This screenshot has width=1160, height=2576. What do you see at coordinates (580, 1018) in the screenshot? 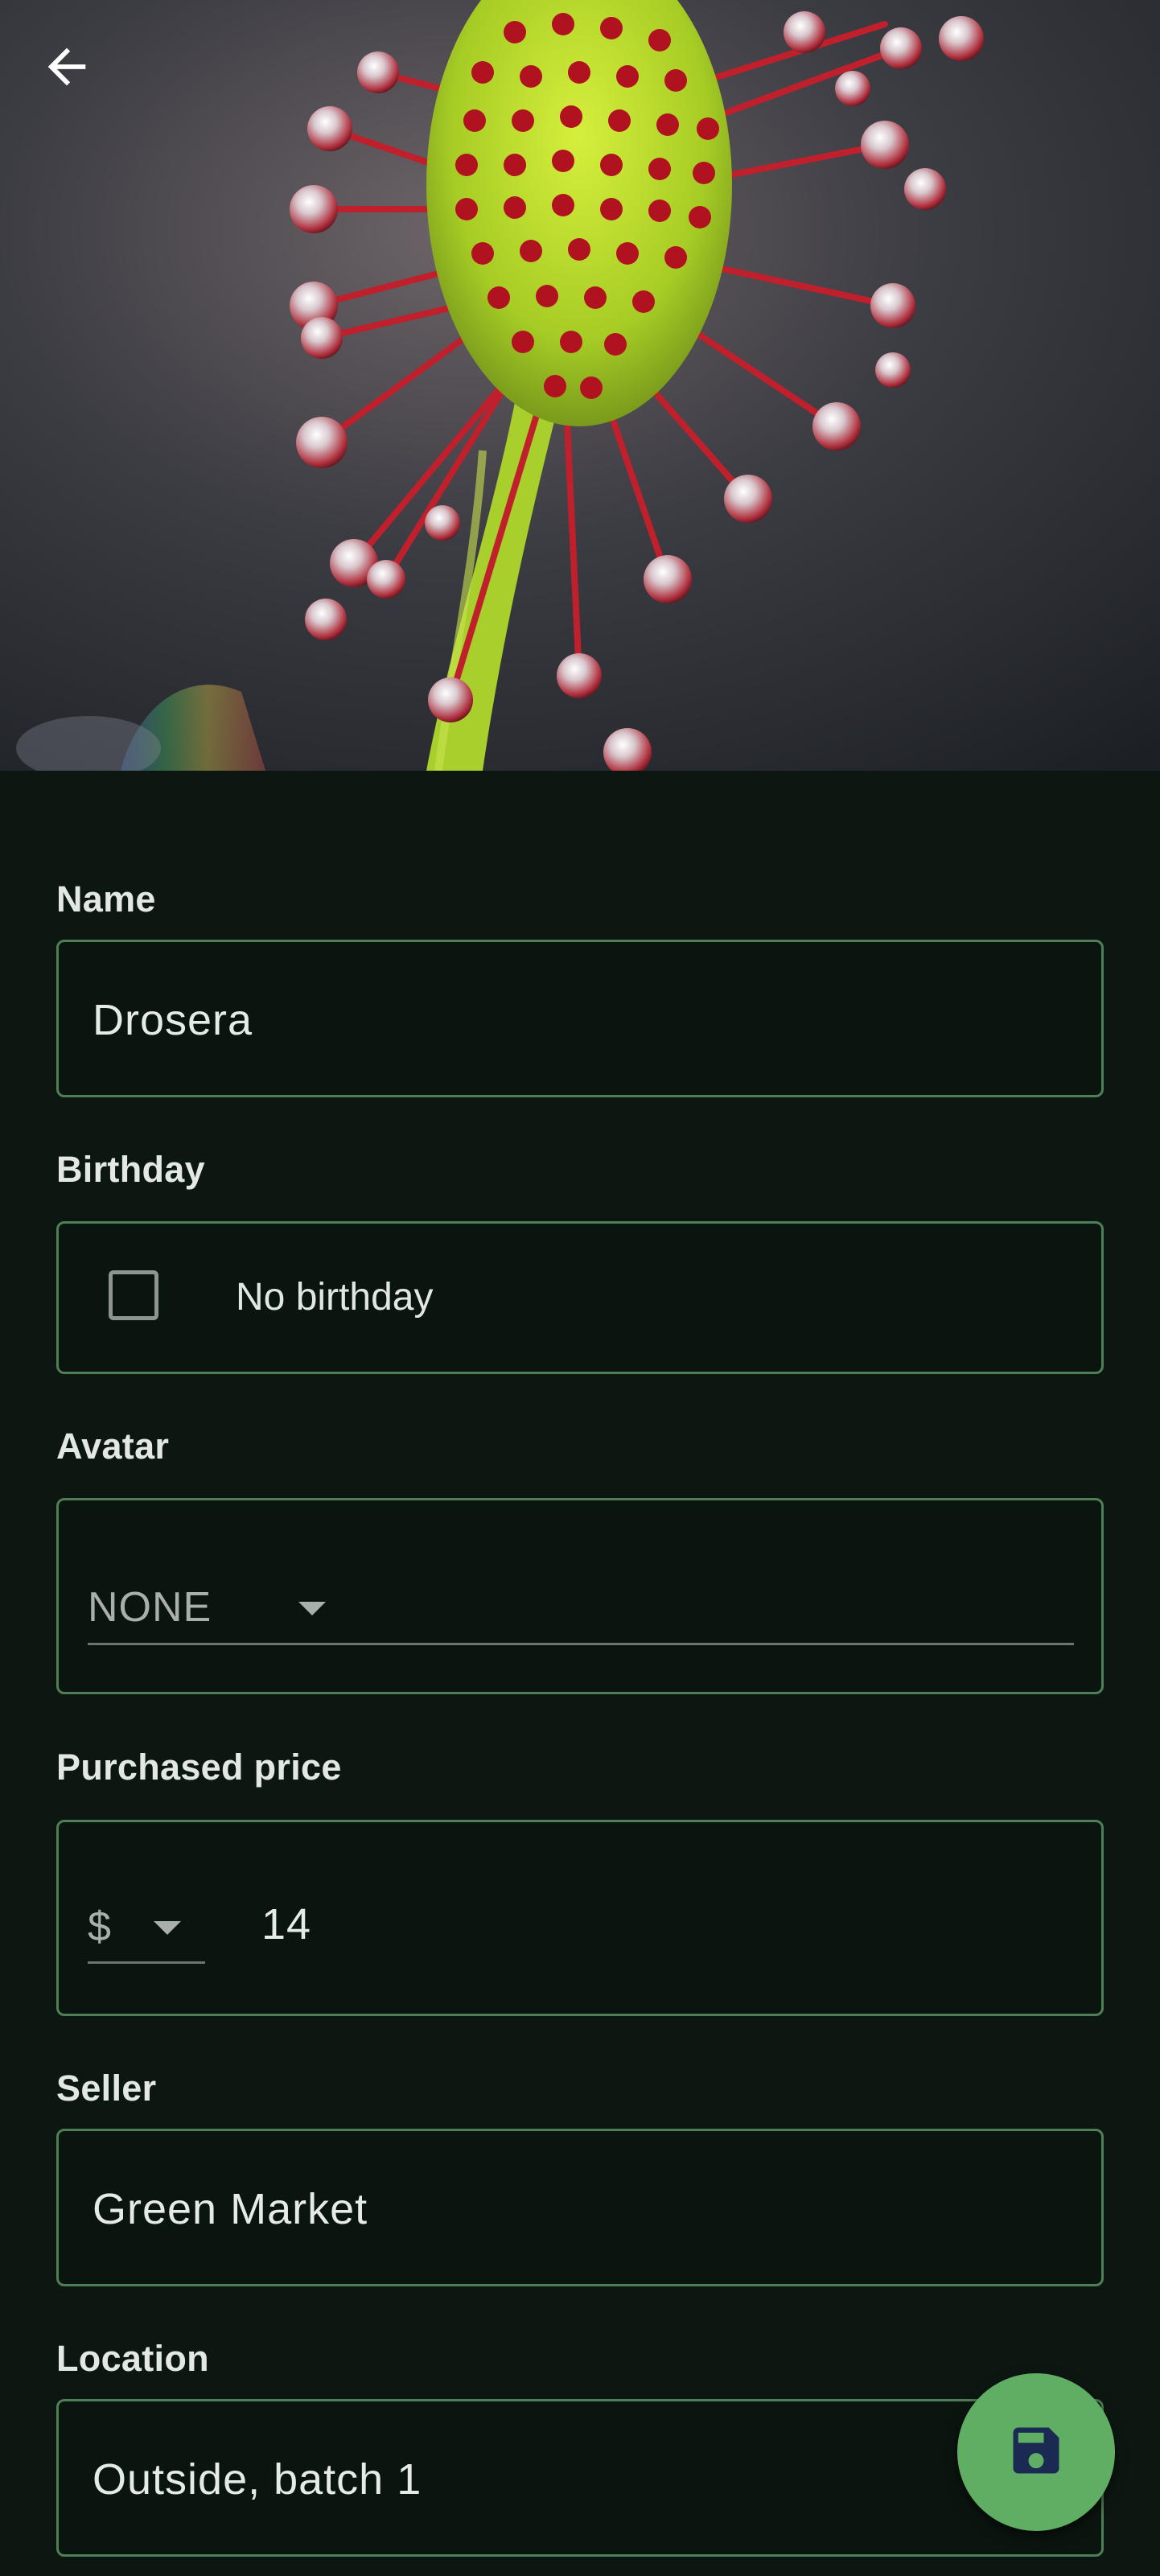
I see `name-field: Drosera` at bounding box center [580, 1018].